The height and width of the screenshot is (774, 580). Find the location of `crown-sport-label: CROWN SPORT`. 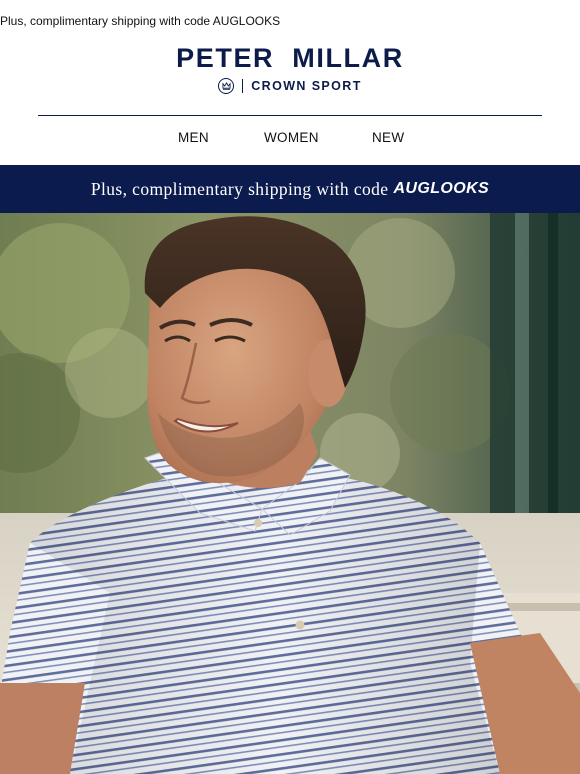

crown-sport-label: CROWN SPORT is located at coordinates (306, 86).